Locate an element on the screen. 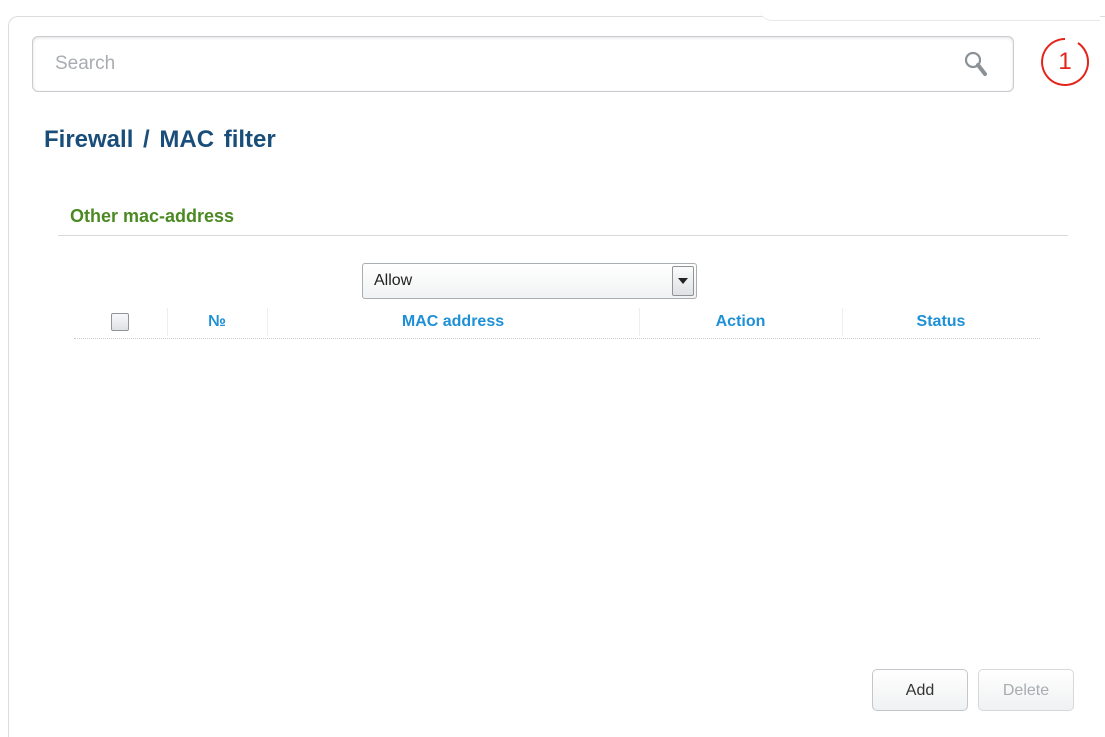  action-select: Allow is located at coordinates (529, 281).